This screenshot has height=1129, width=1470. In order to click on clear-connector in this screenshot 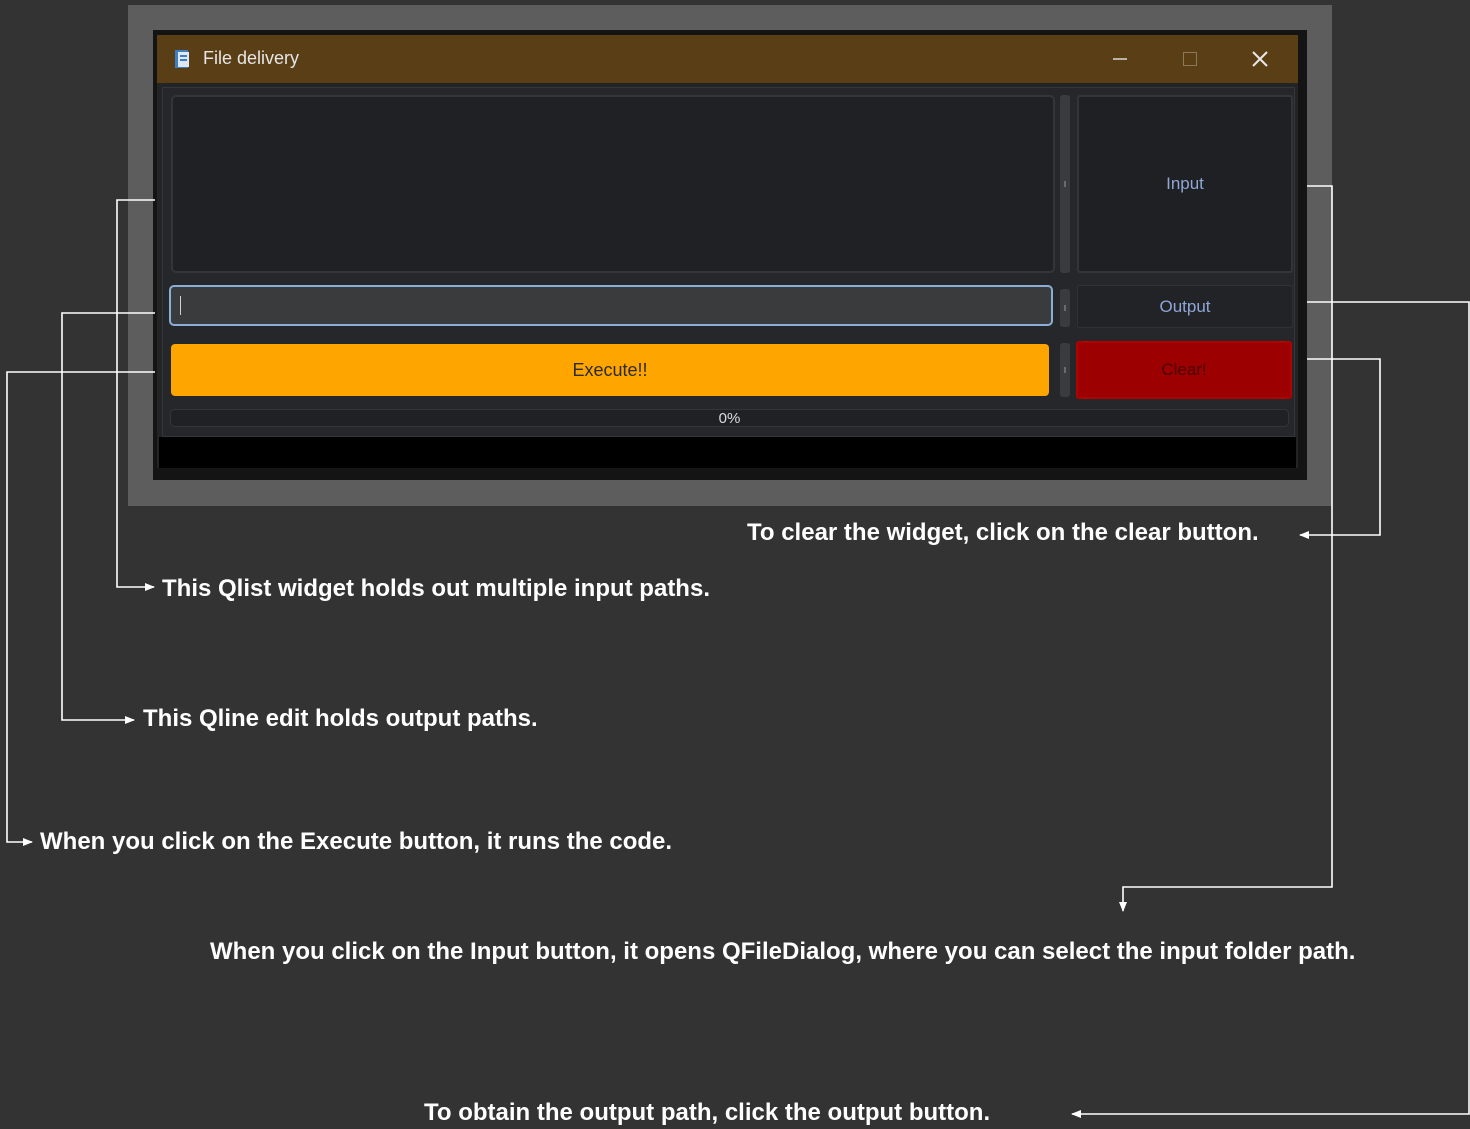, I will do `click(1340, 448)`.